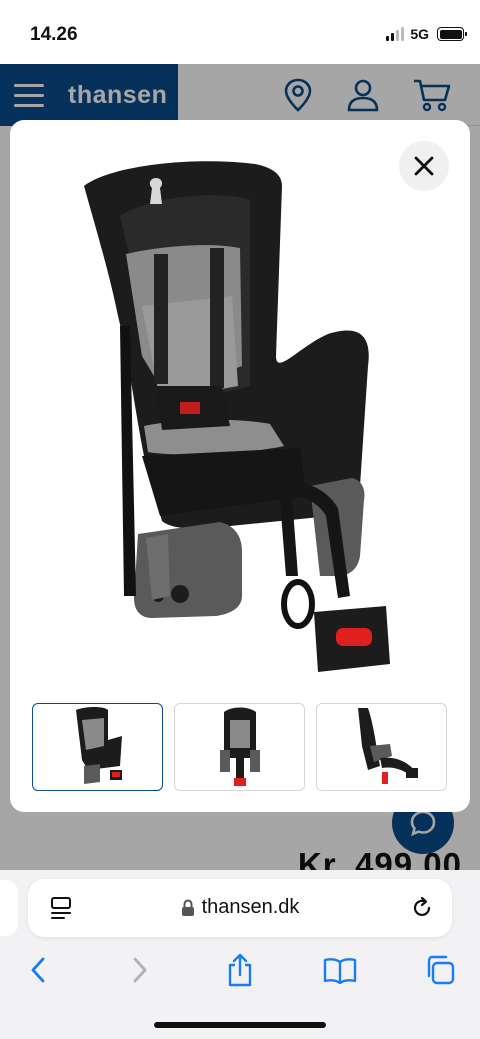 Image resolution: width=480 pixels, height=1039 pixels. I want to click on close-button, so click(424, 166).